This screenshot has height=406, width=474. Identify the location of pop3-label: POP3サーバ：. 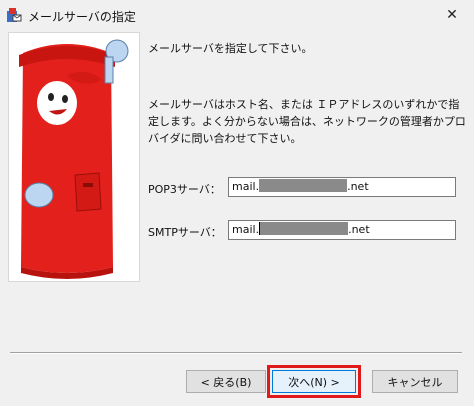
(184, 189).